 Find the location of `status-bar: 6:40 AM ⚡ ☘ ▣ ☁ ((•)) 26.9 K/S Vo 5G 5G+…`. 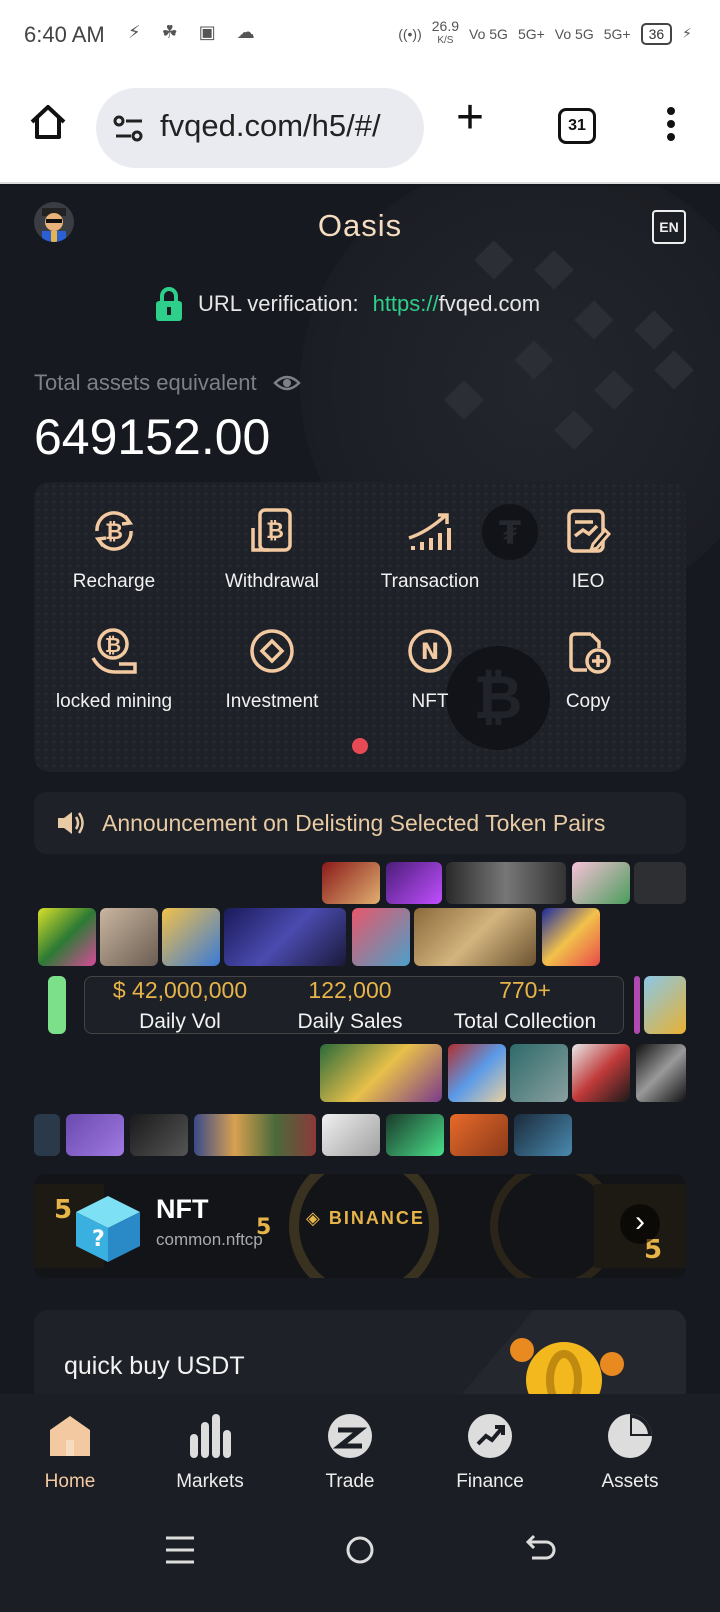

status-bar: 6:40 AM ⚡ ☘ ▣ ☁ ((•)) 26.9 K/S Vo 5G 5G+… is located at coordinates (360, 36).